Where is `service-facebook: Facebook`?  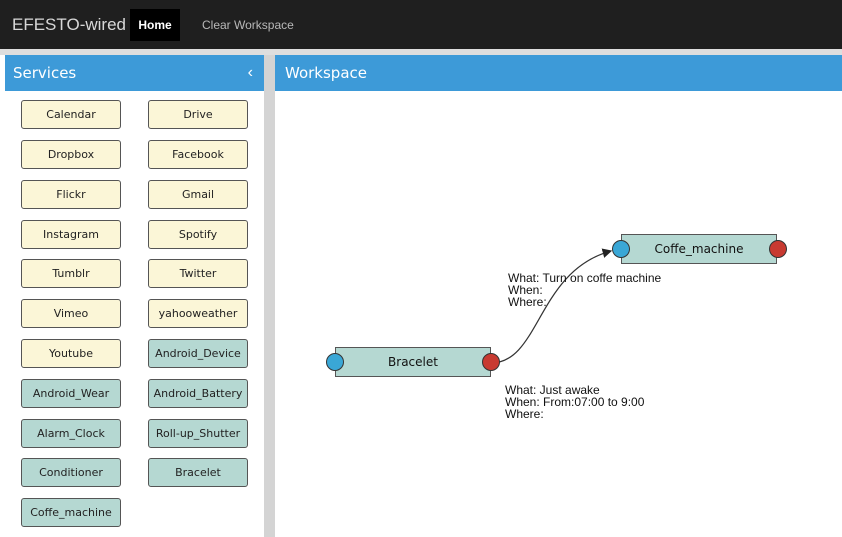 service-facebook: Facebook is located at coordinates (198, 154).